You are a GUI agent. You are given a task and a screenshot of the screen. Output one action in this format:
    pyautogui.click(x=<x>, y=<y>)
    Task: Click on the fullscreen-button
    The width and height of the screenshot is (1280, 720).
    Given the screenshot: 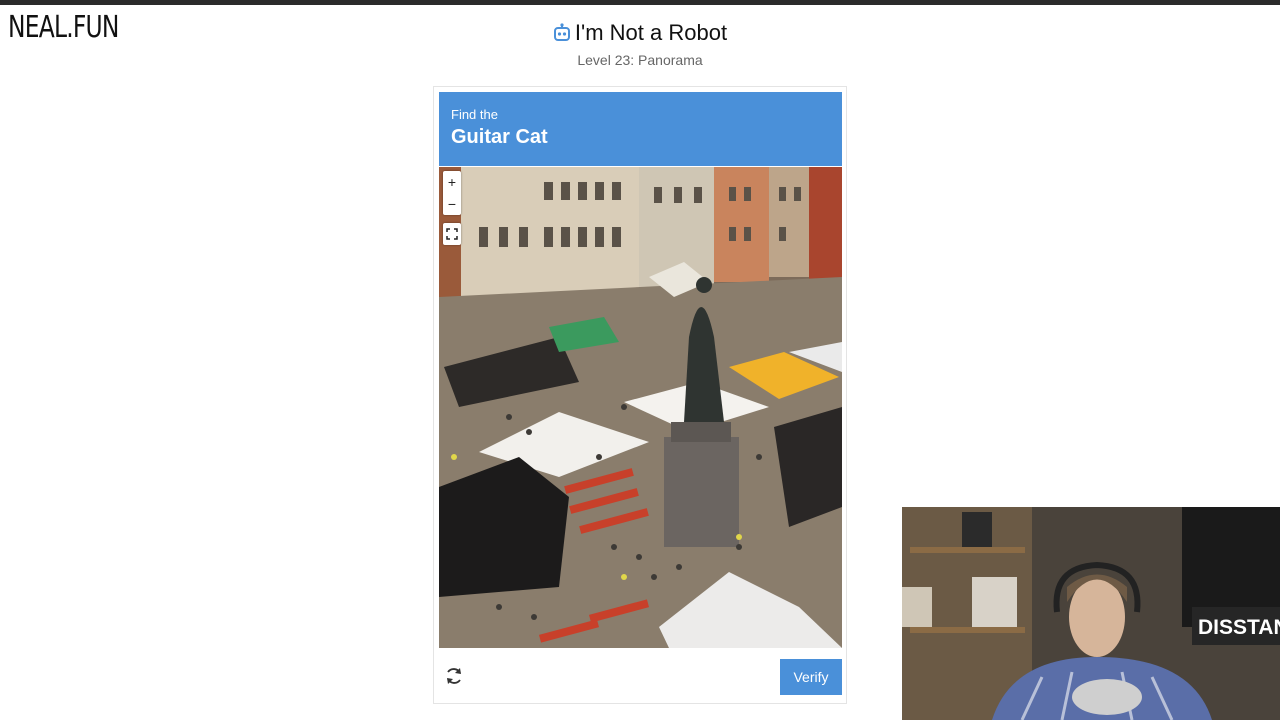 What is the action you would take?
    pyautogui.click(x=452, y=234)
    